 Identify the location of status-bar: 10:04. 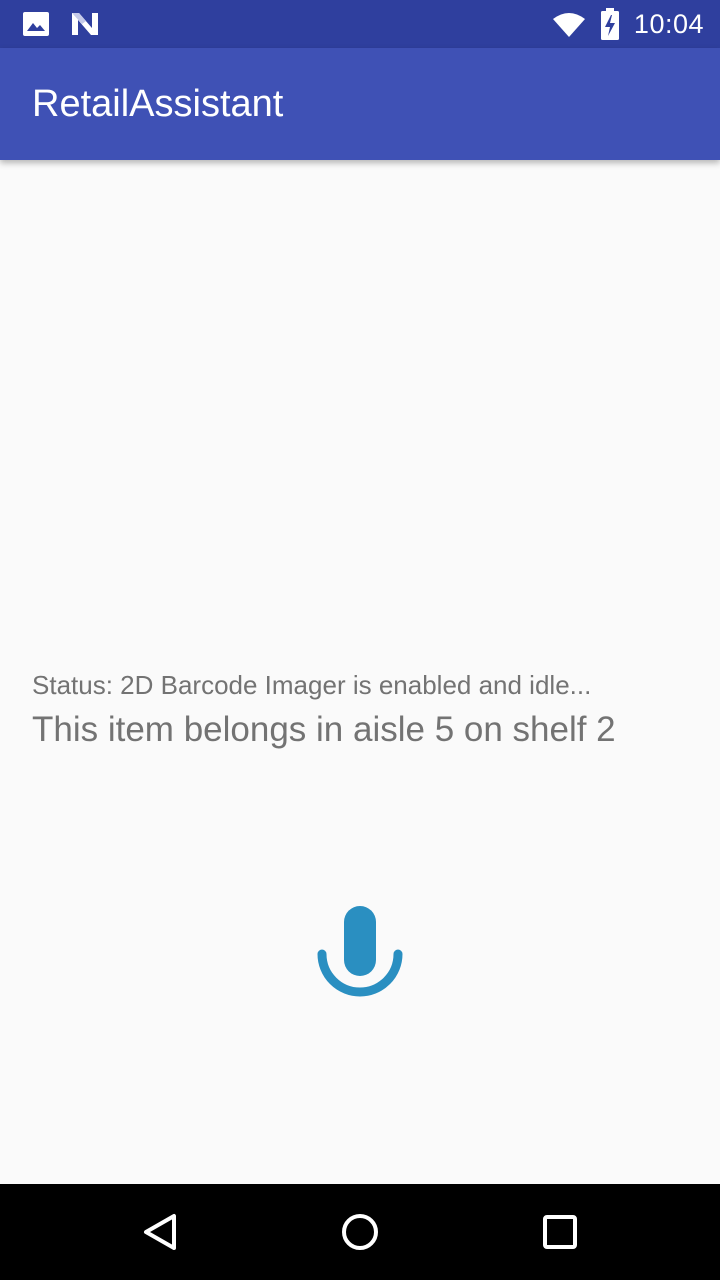
(360, 24).